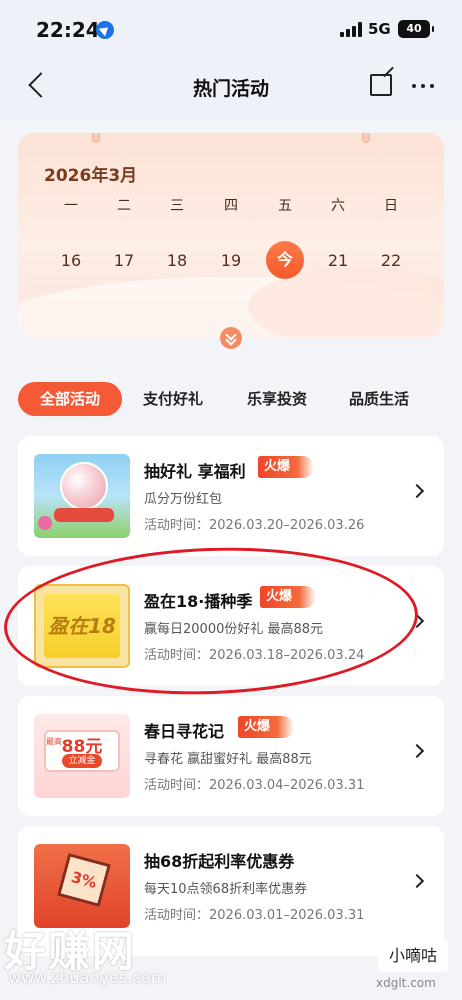 The height and width of the screenshot is (1000, 462). I want to click on flower-icon, so click(45, 523).